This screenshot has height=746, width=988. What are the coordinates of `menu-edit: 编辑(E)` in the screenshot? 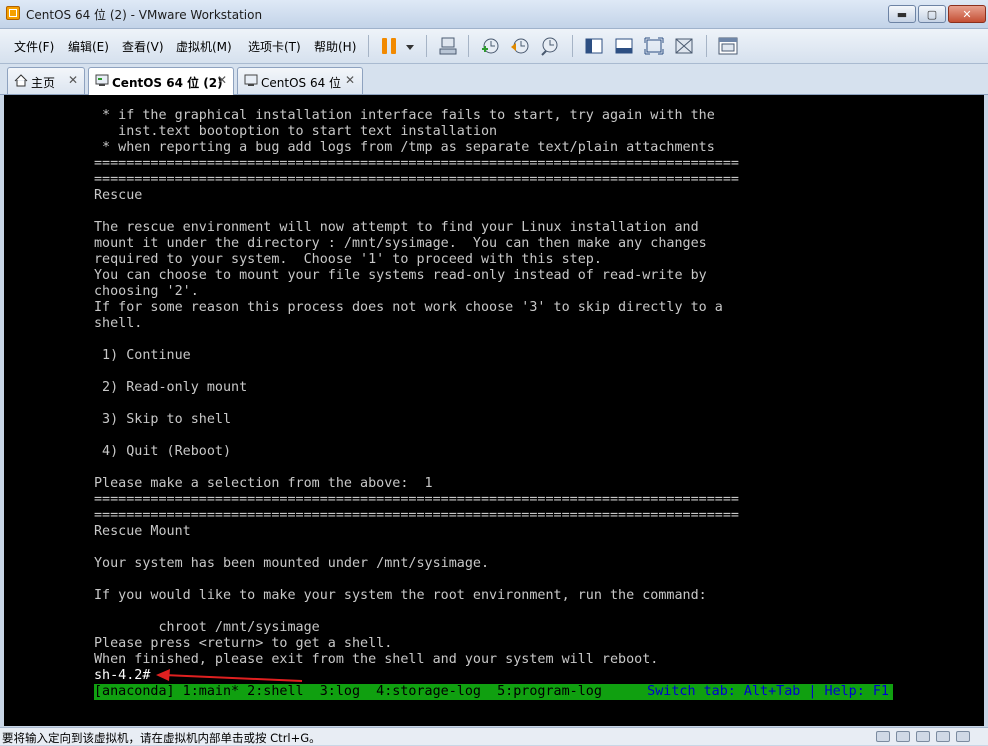 It's located at (88, 46).